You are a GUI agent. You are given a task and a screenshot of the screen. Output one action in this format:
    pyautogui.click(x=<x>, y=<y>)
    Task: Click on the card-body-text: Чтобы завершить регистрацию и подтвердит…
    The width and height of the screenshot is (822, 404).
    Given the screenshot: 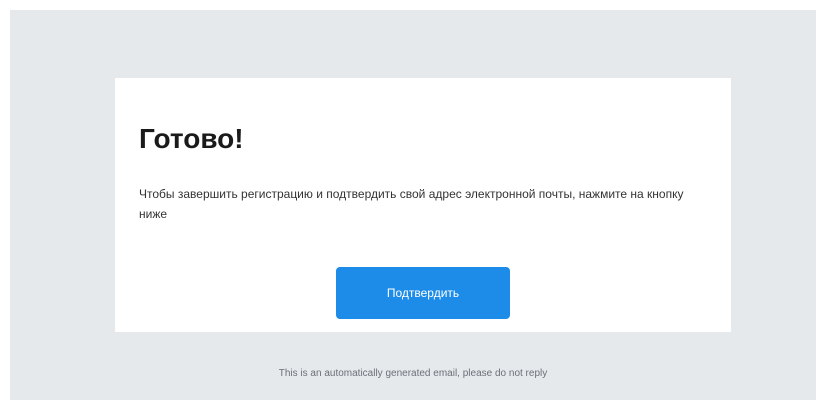 What is the action you would take?
    pyautogui.click(x=411, y=204)
    